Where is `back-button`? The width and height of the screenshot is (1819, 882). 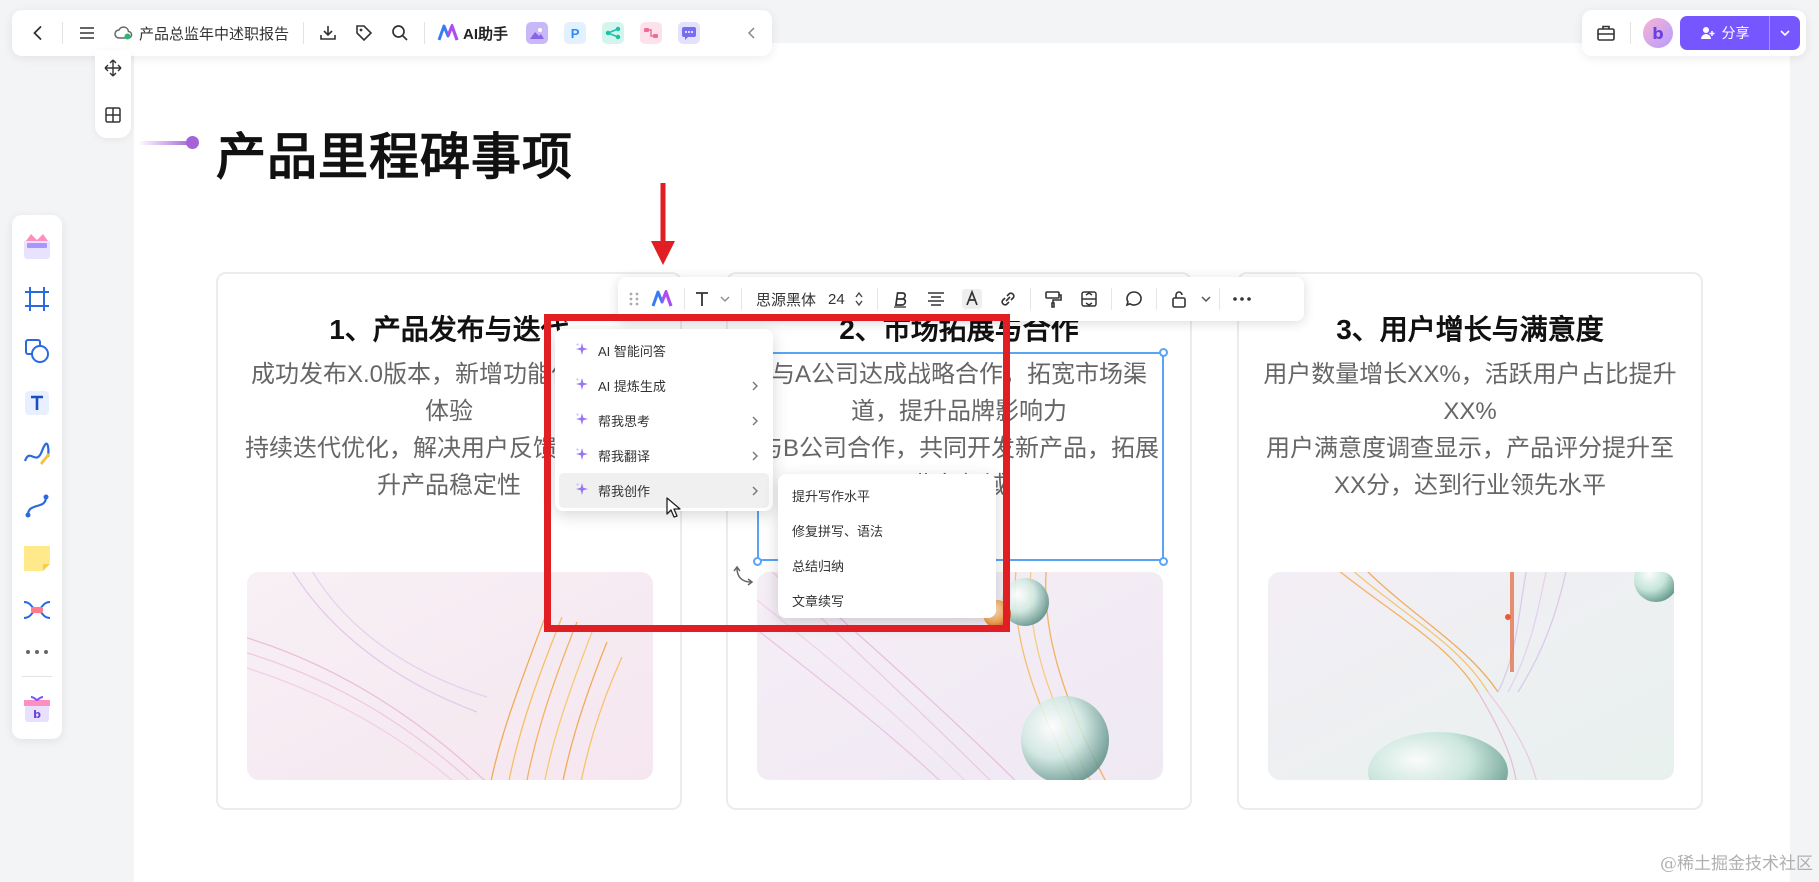
back-button is located at coordinates (38, 33).